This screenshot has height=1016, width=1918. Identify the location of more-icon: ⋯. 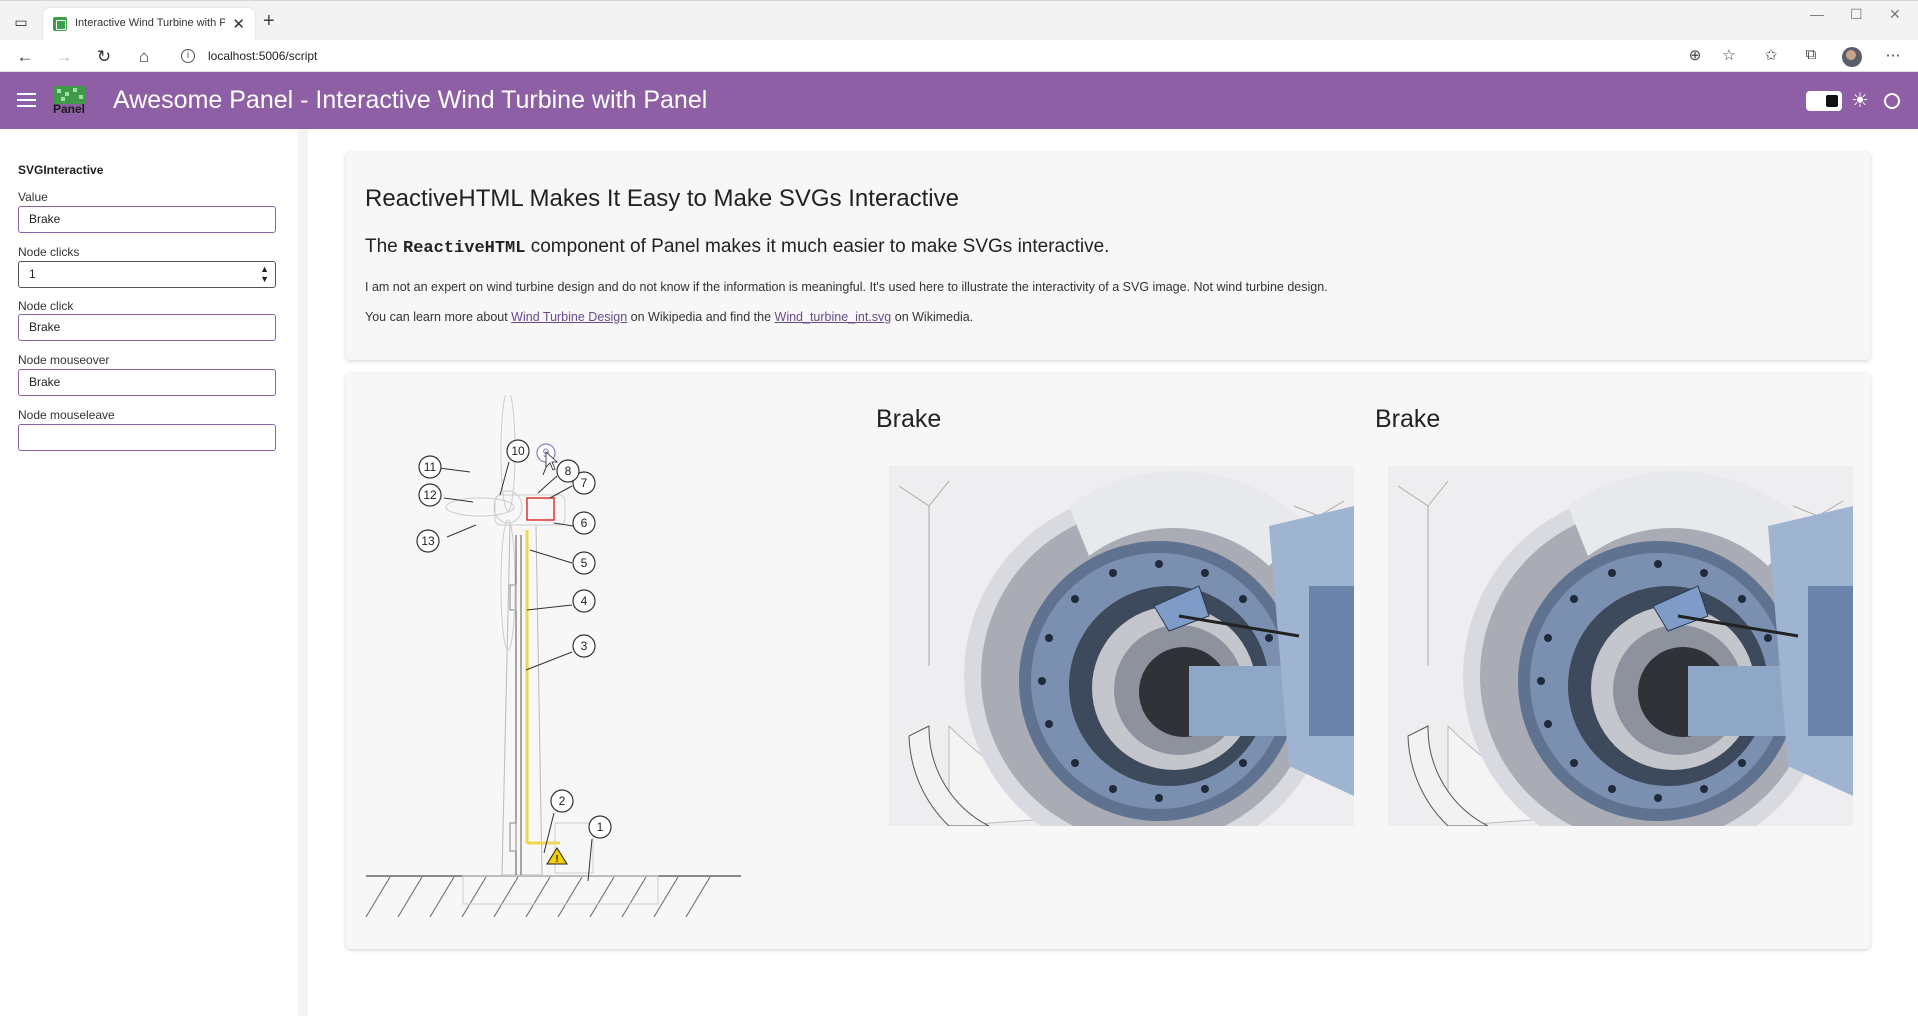
(1893, 55).